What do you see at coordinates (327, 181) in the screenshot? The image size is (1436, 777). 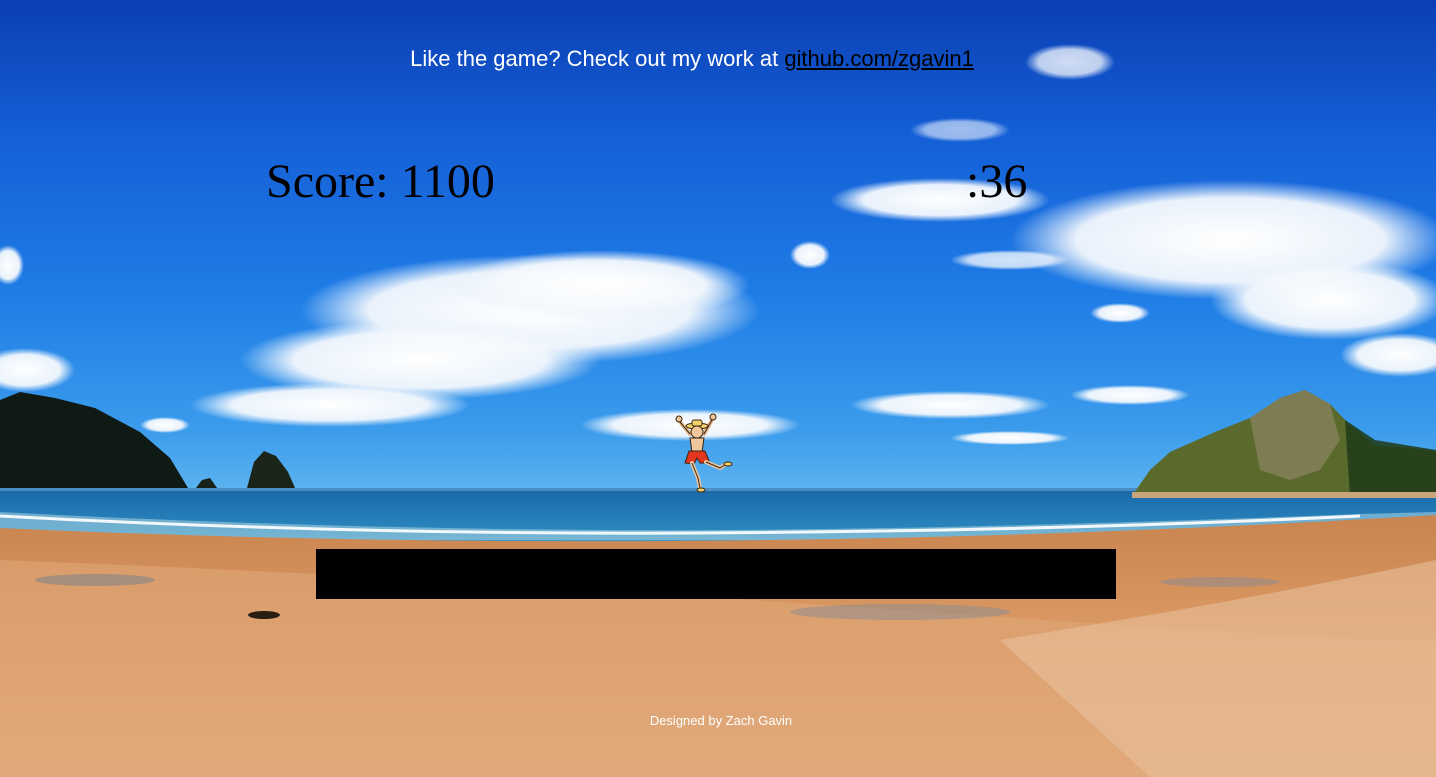 I see `score-label: Score:` at bounding box center [327, 181].